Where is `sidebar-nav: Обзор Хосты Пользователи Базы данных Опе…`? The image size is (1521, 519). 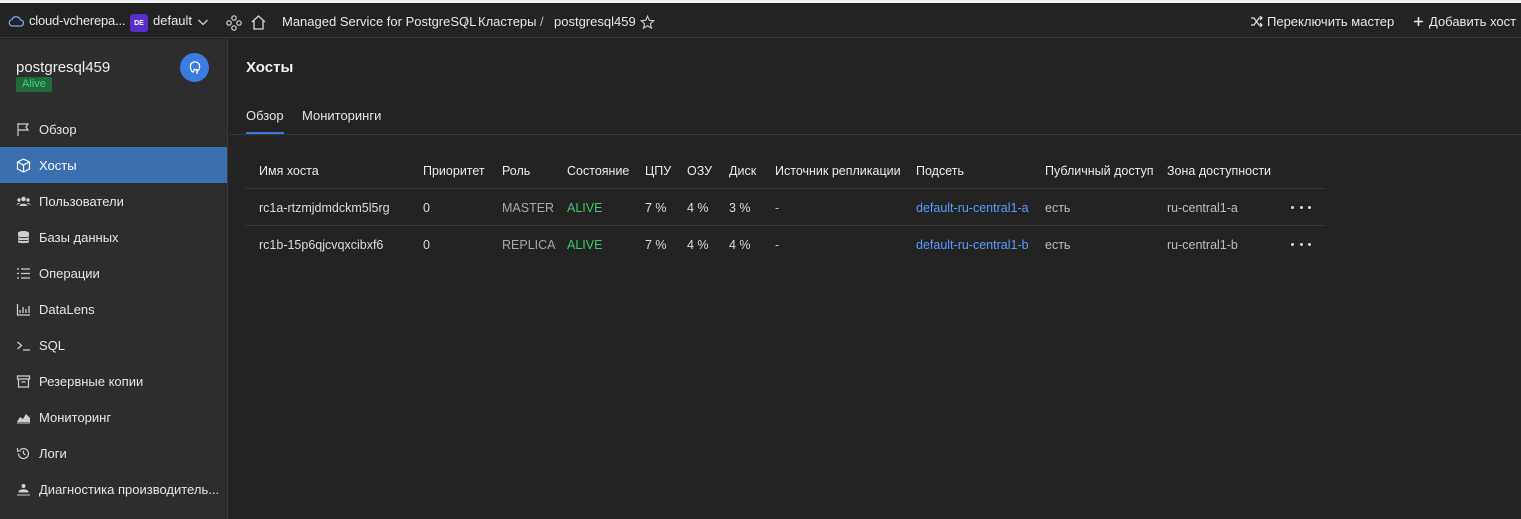
sidebar-nav: Обзор Хосты Пользователи Базы данных Опе… is located at coordinates (113, 309).